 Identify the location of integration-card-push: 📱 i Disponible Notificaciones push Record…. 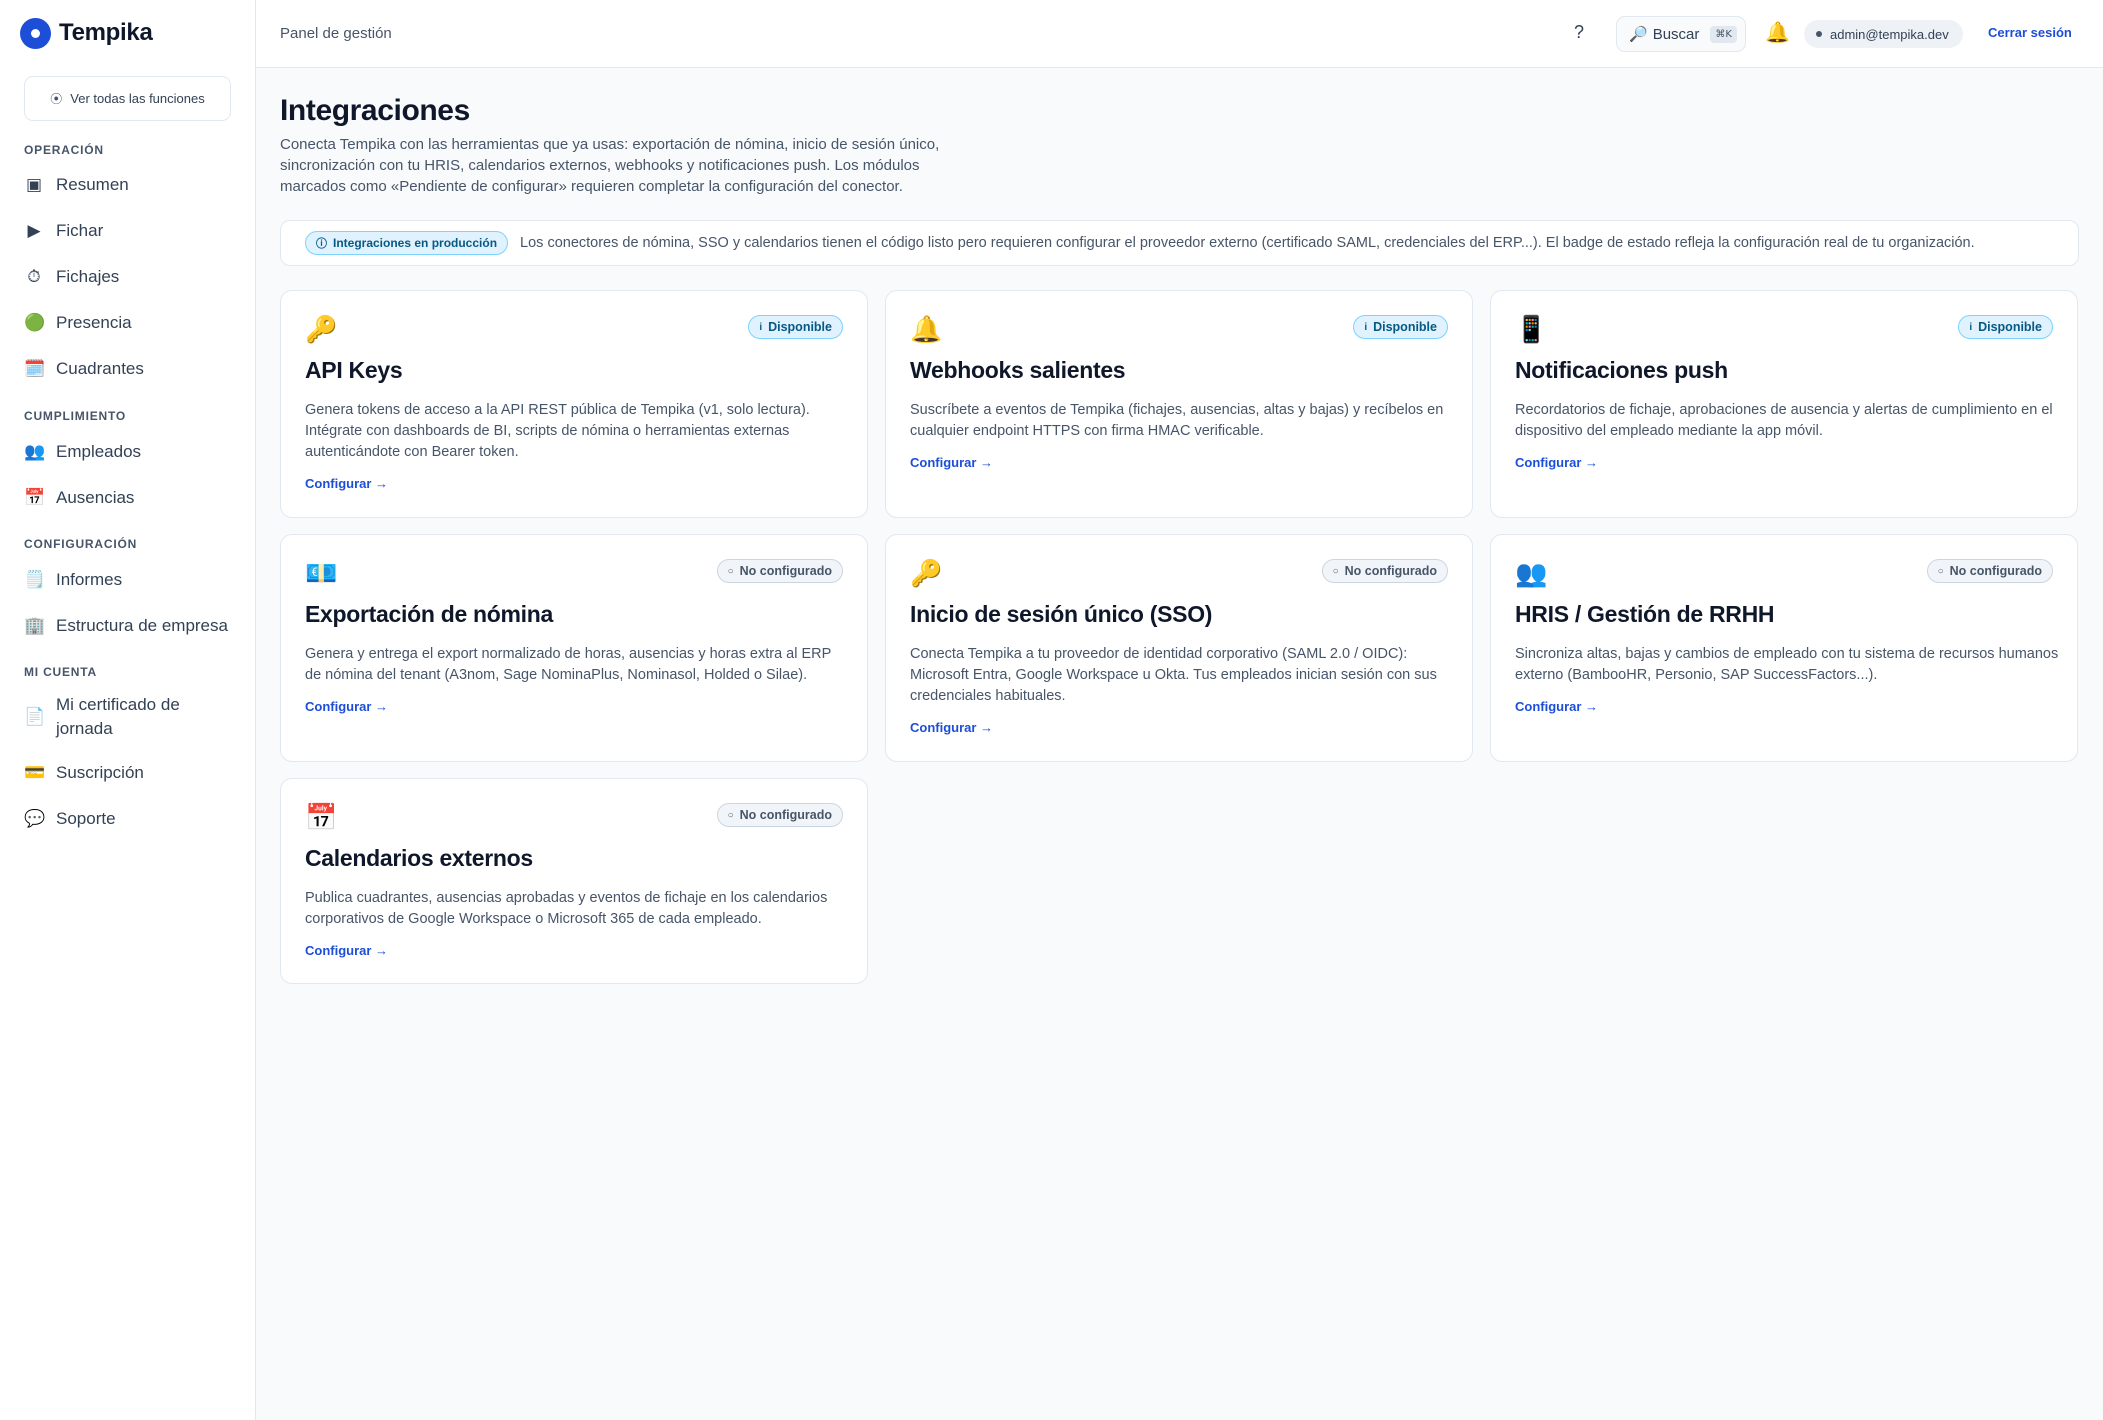
(1784, 404).